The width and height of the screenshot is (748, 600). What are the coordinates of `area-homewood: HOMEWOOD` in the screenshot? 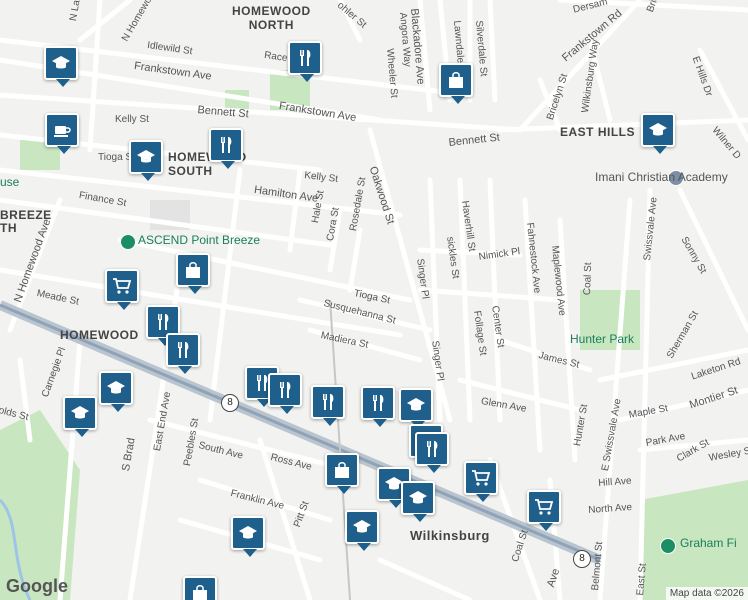 It's located at (99, 335).